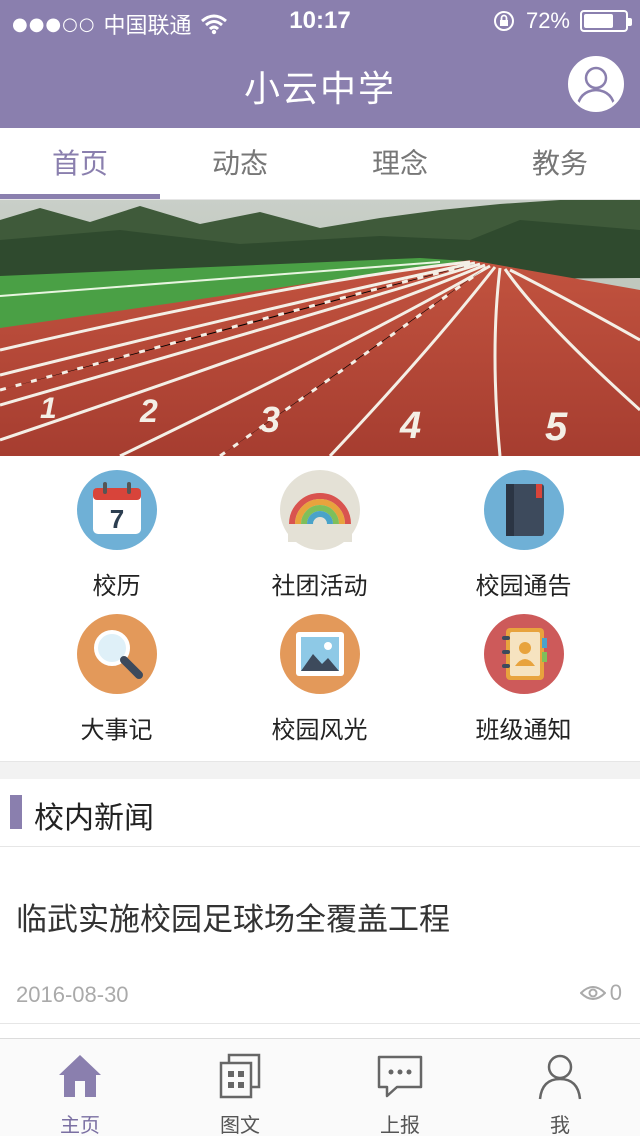  I want to click on news-views: 0, so click(600, 993).